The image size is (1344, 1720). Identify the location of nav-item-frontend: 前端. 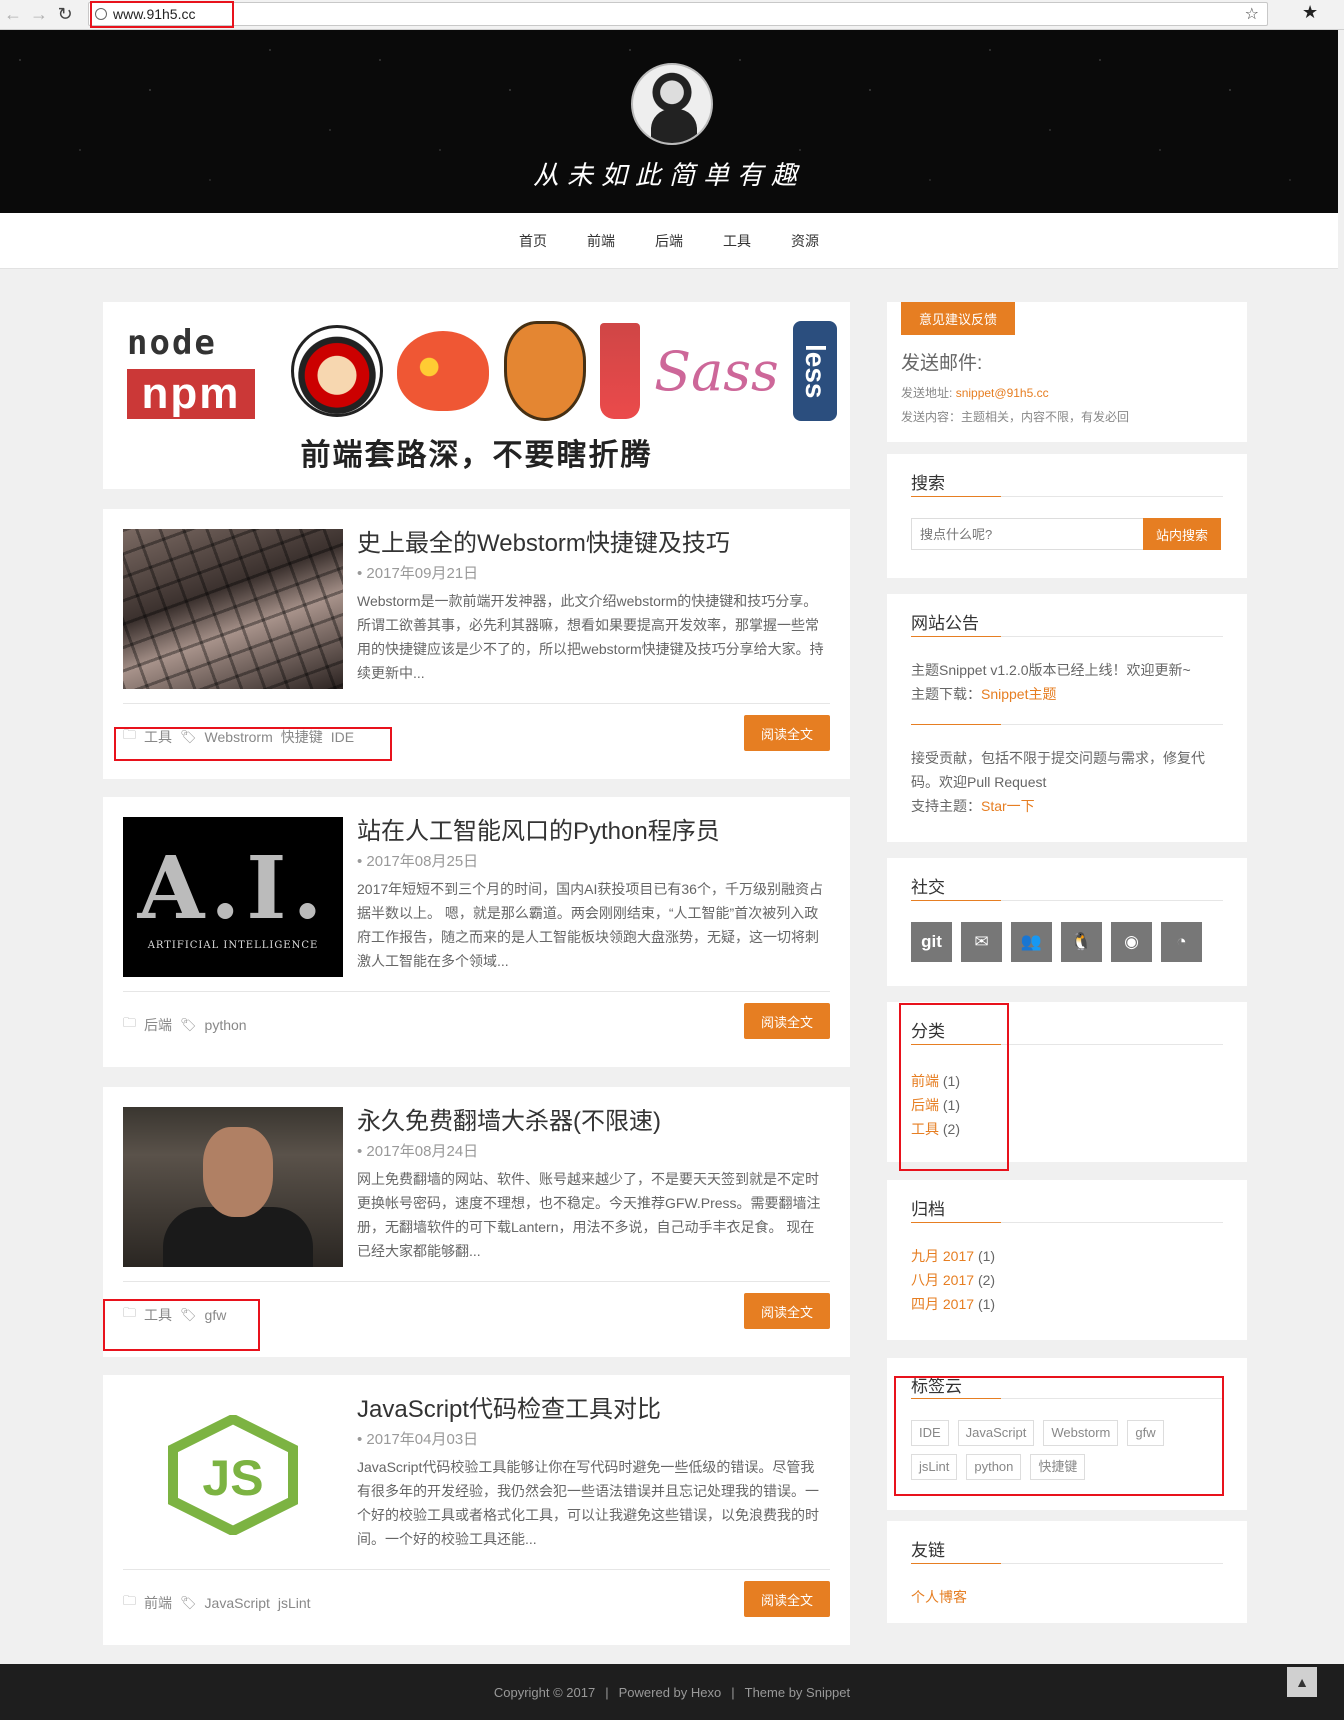
(601, 241).